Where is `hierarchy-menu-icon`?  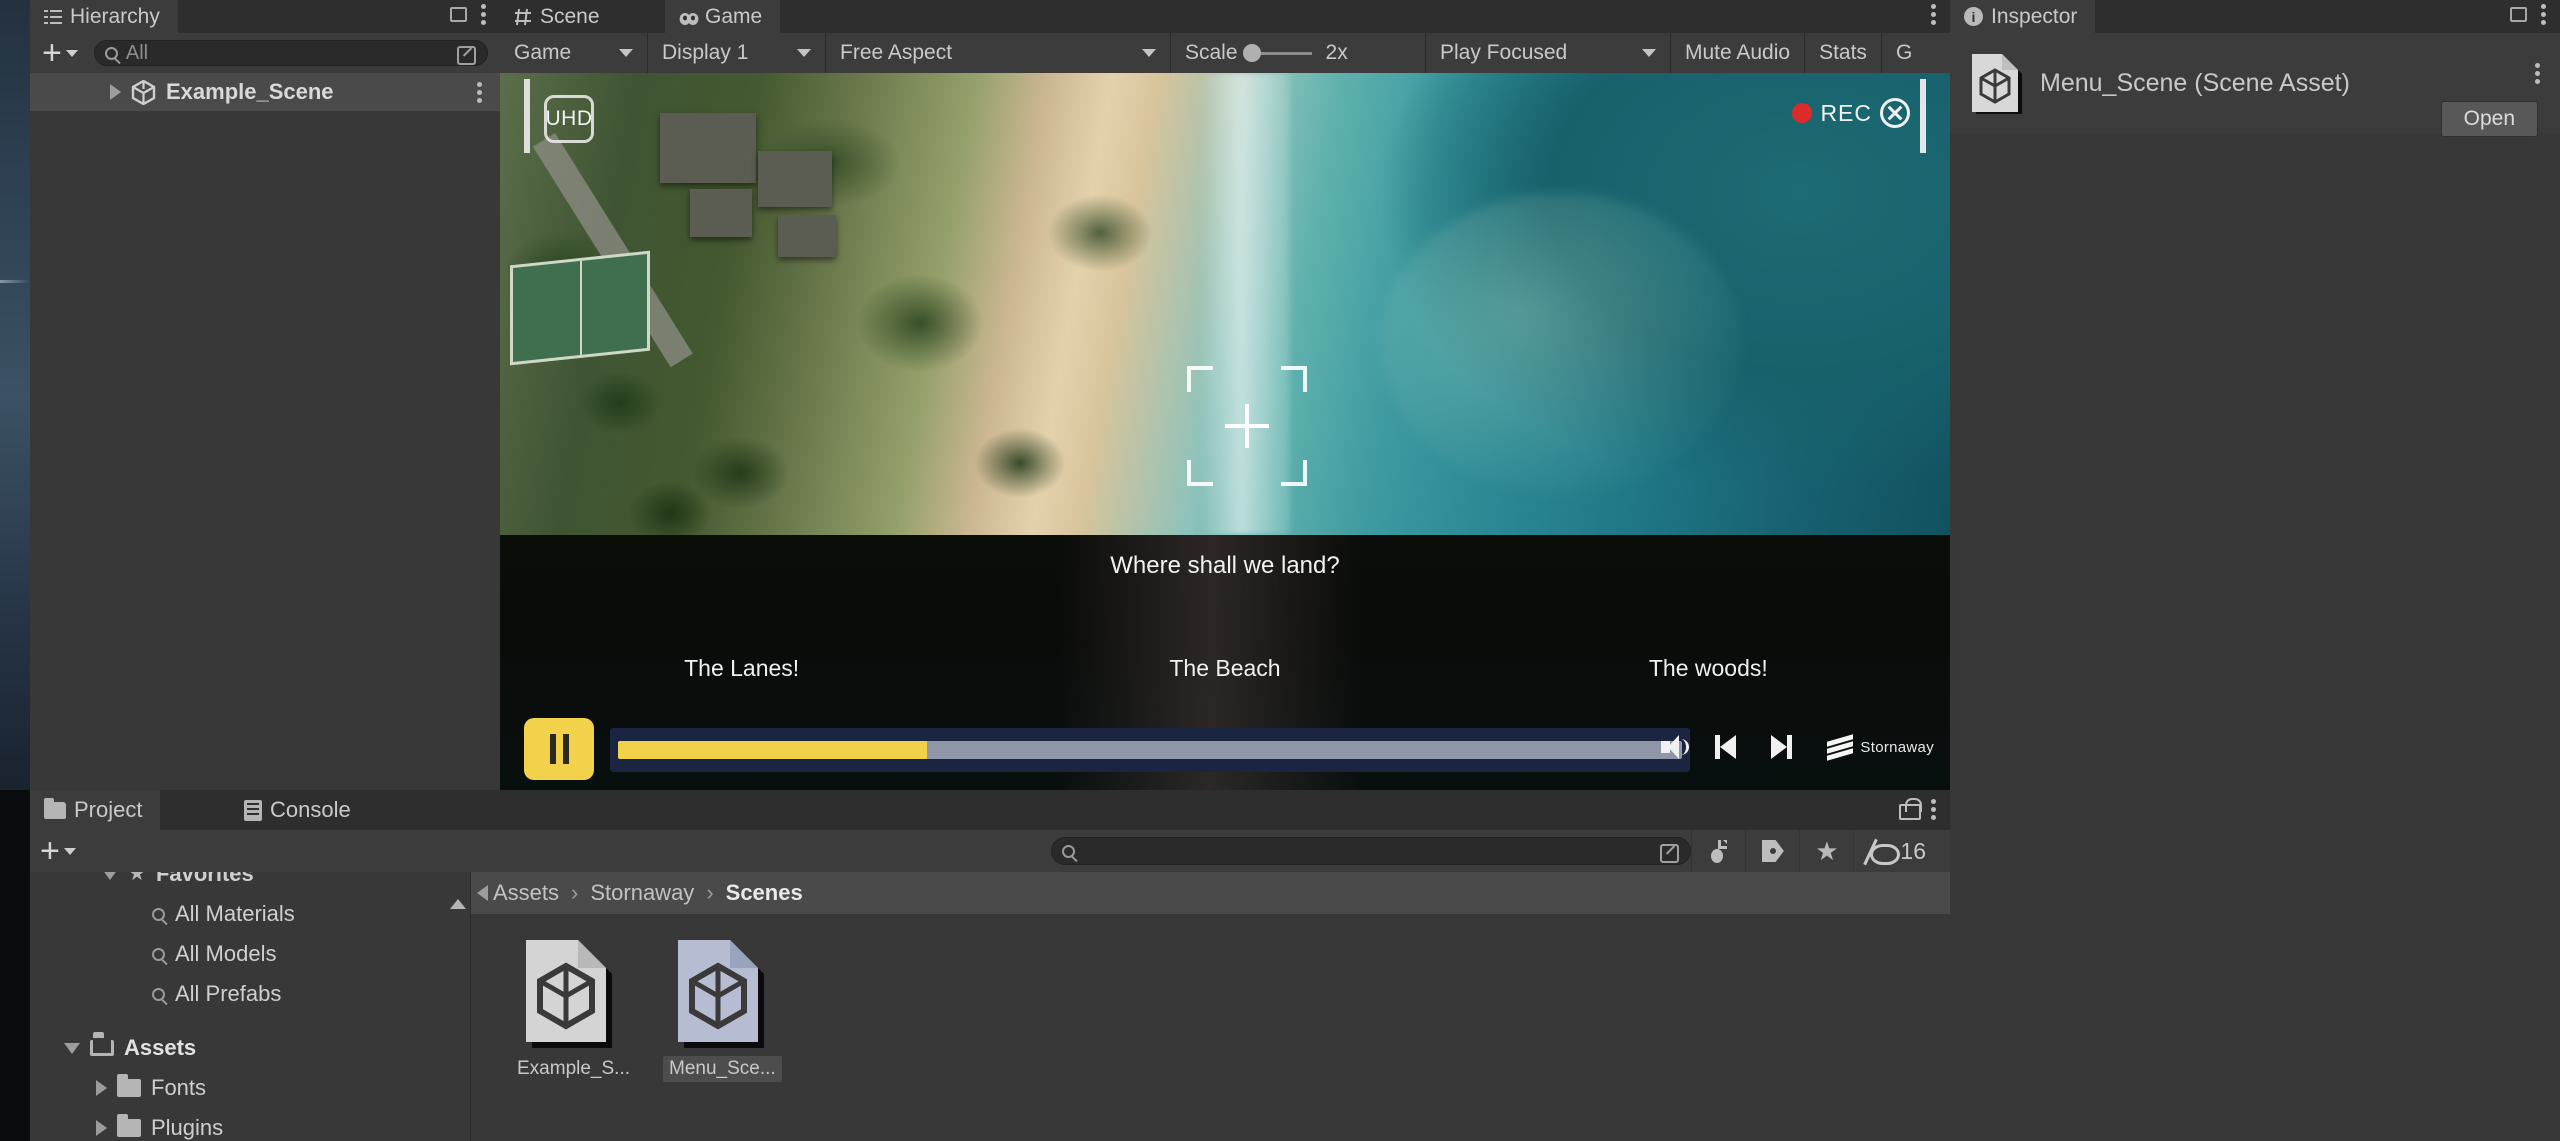
hierarchy-menu-icon is located at coordinates (483, 14).